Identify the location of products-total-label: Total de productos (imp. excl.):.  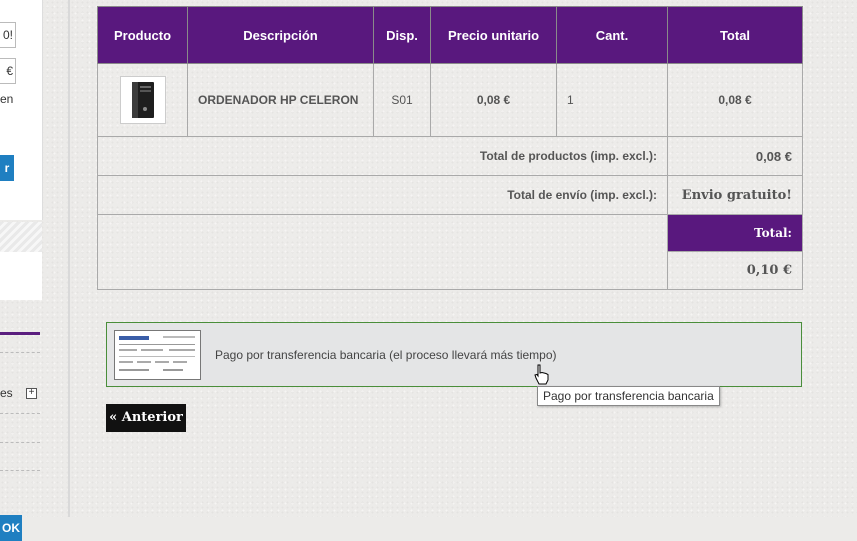
(382, 156).